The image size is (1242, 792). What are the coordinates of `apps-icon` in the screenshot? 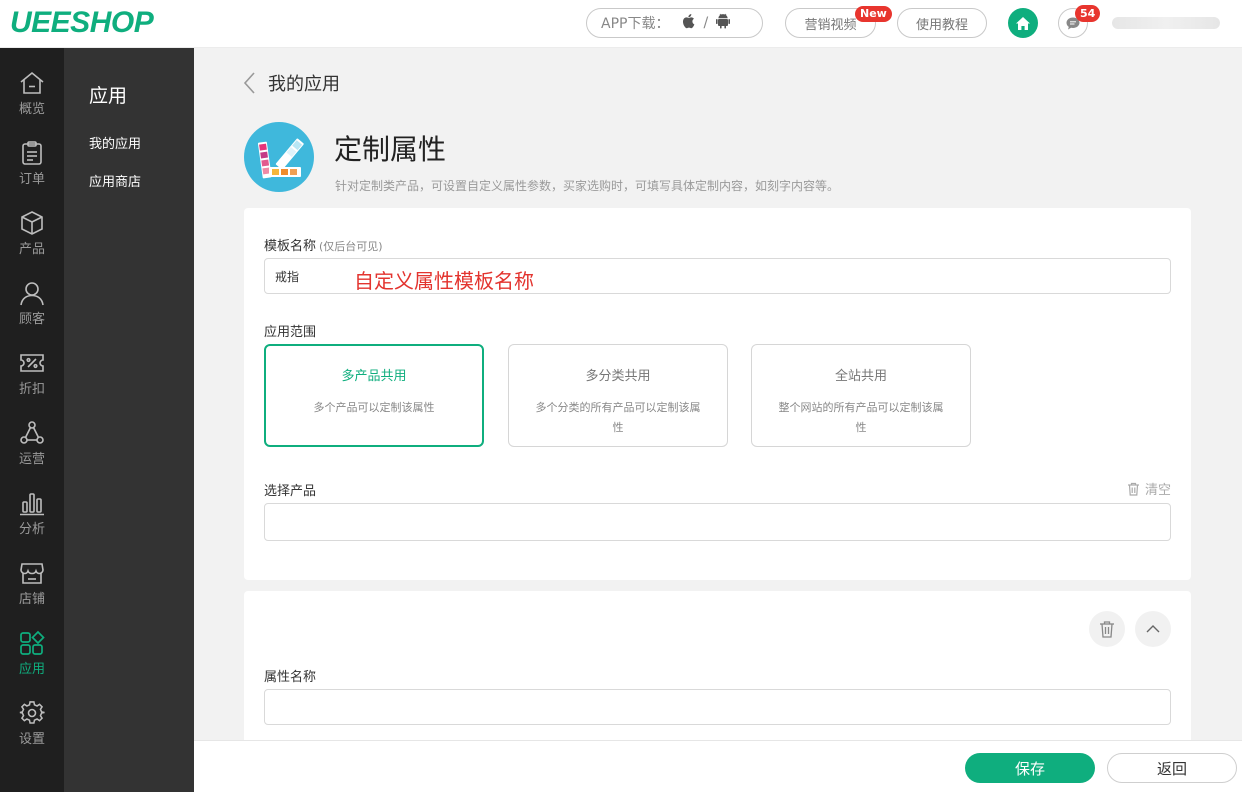 It's located at (32, 642).